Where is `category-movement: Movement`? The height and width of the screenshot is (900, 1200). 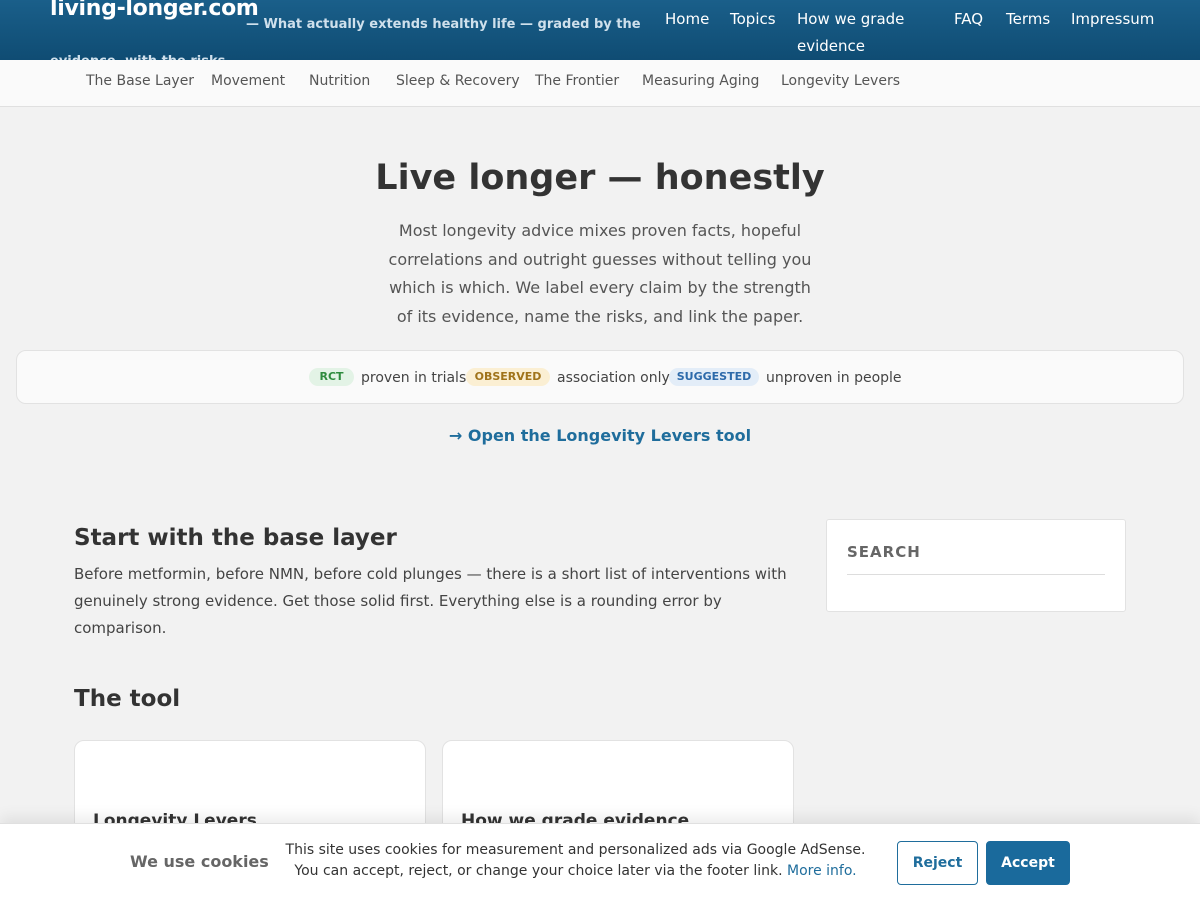 category-movement: Movement is located at coordinates (248, 81).